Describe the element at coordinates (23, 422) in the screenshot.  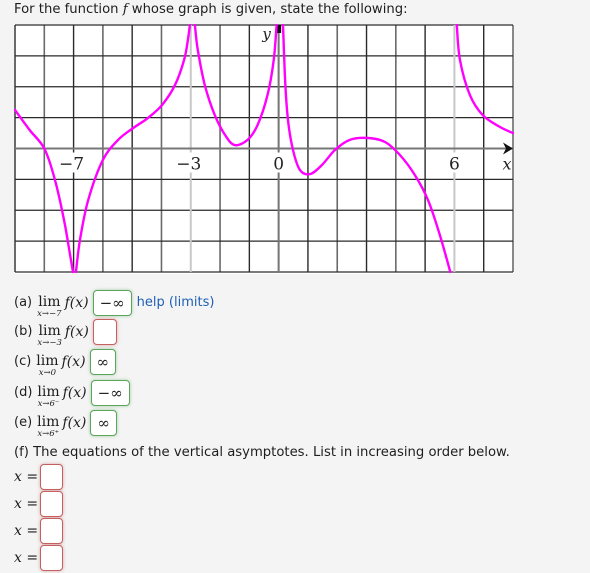
I see `question-label: (e)` at that location.